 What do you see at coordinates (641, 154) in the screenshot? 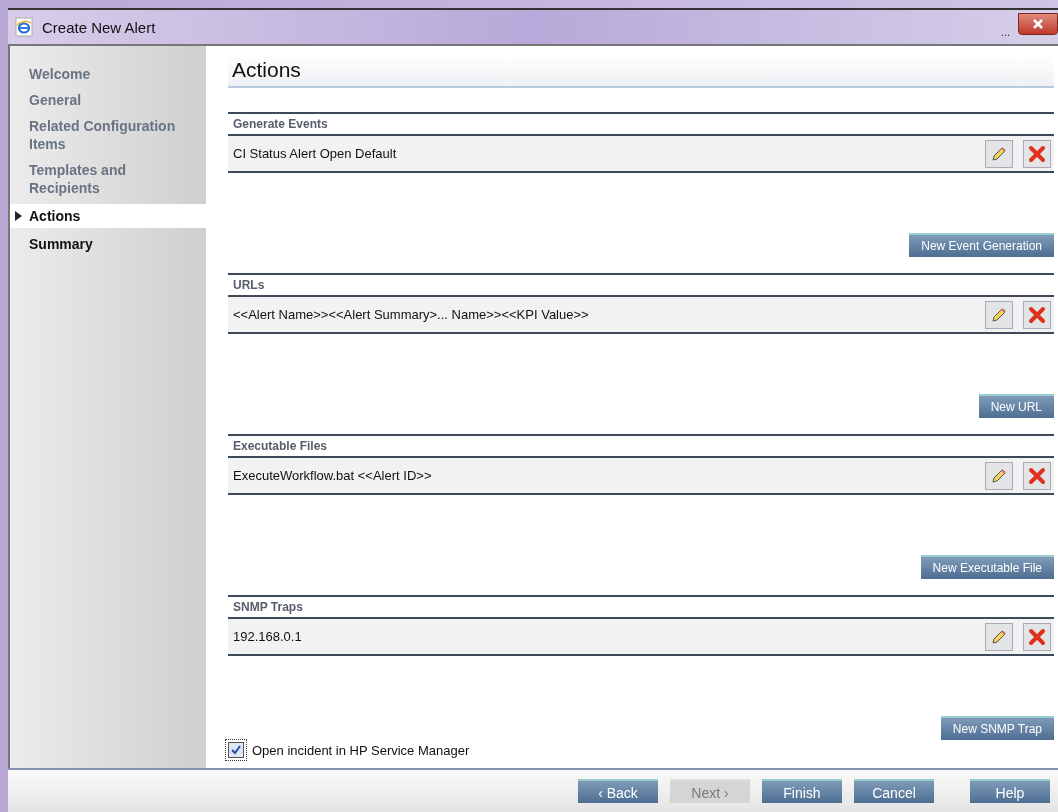
I see `list-row: CI Status Alert Open Default` at bounding box center [641, 154].